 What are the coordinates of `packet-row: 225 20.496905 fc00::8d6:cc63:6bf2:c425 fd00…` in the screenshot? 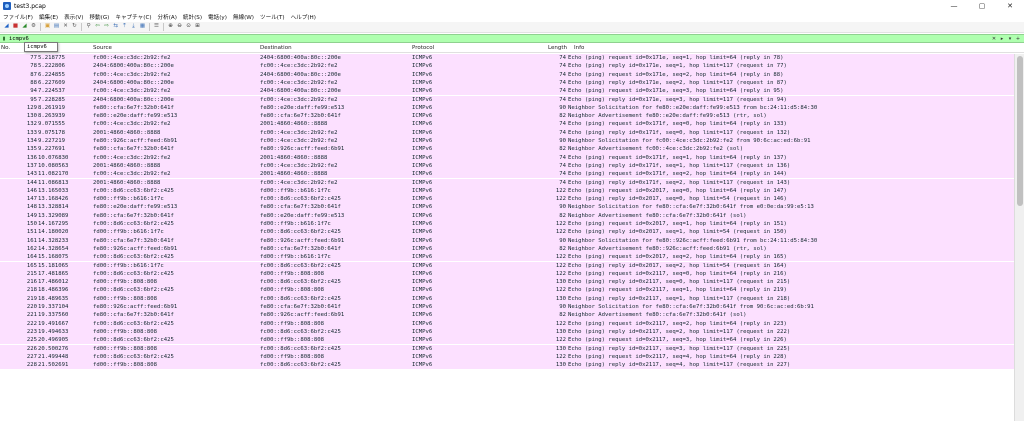 It's located at (507, 340).